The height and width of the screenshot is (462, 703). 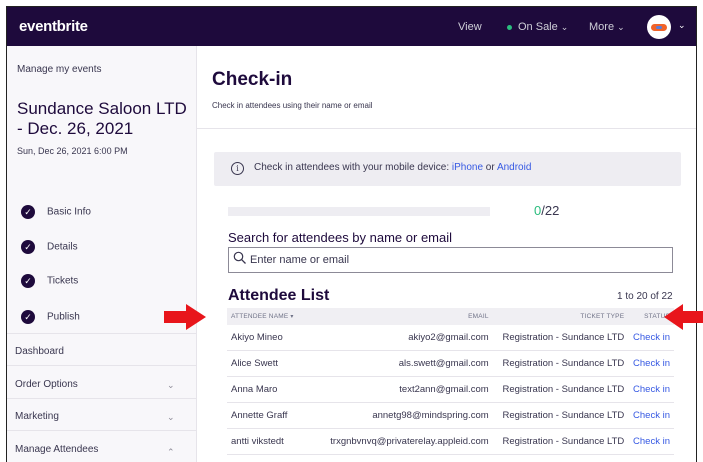 What do you see at coordinates (401, 363) in the screenshot?
I see `attendee-email: als.swett@gmail.com` at bounding box center [401, 363].